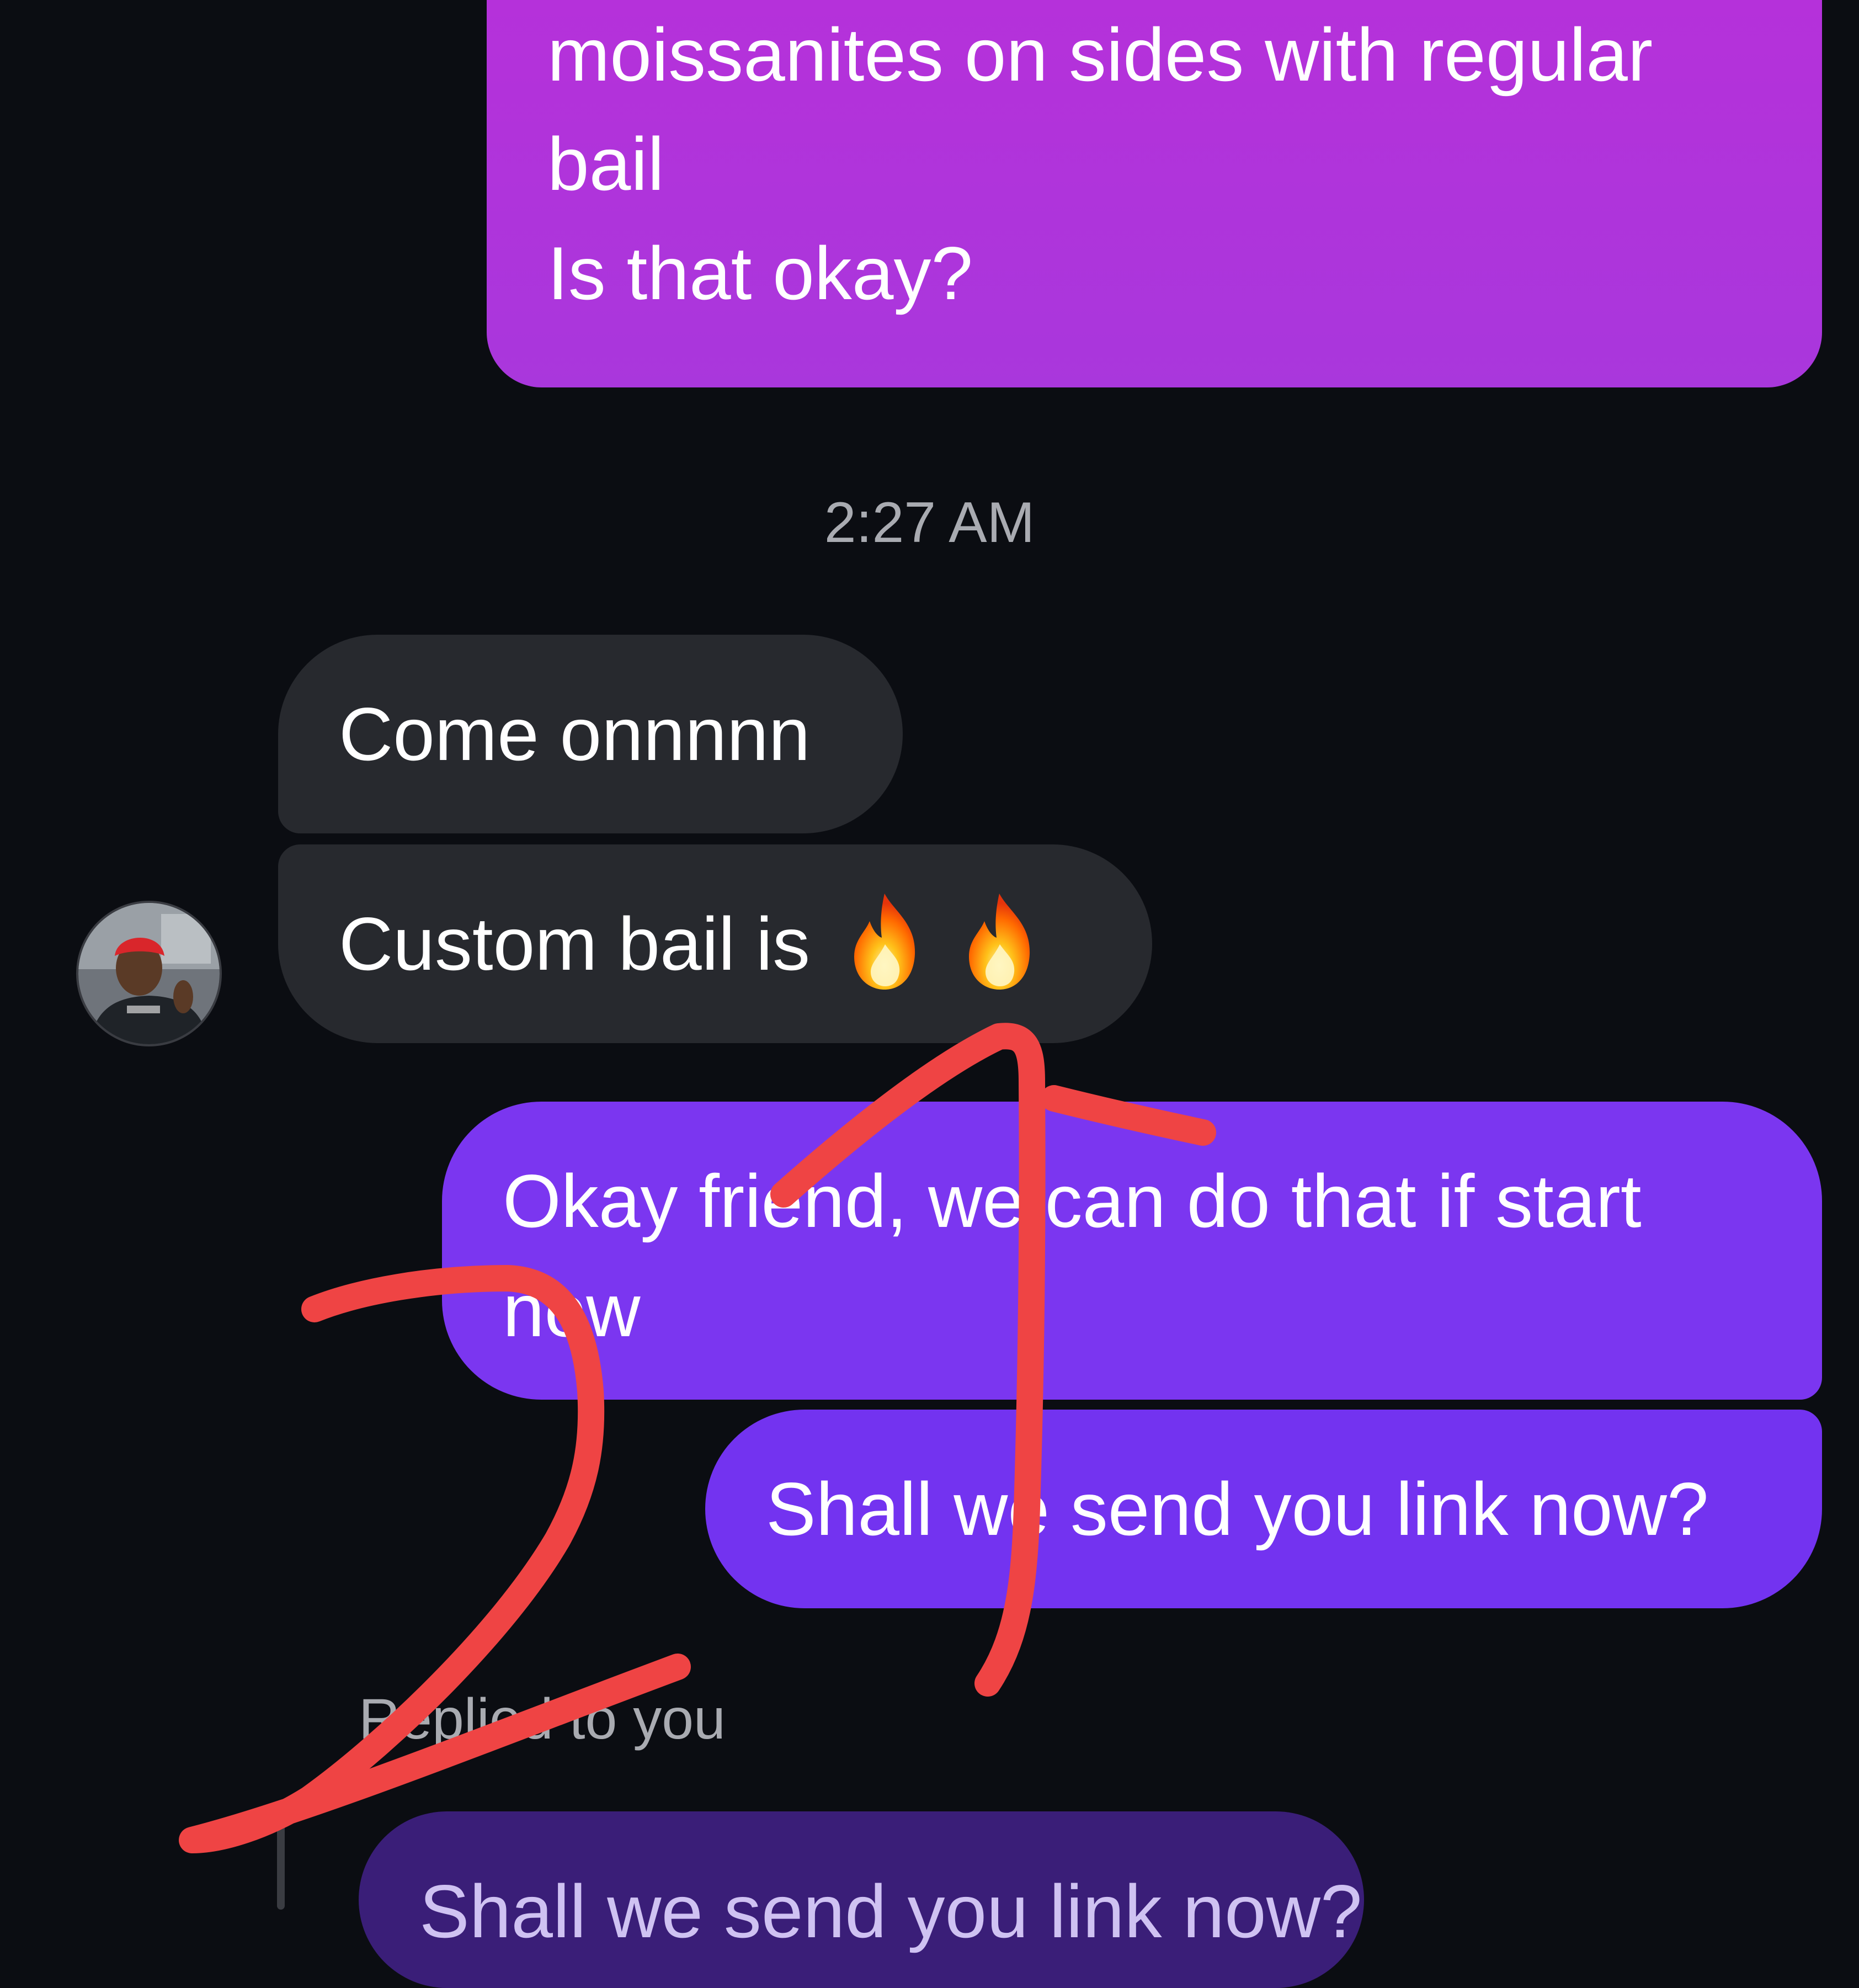 The image size is (1859, 1988). I want to click on message-text: Shall we send you link now?, so click(1237, 1509).